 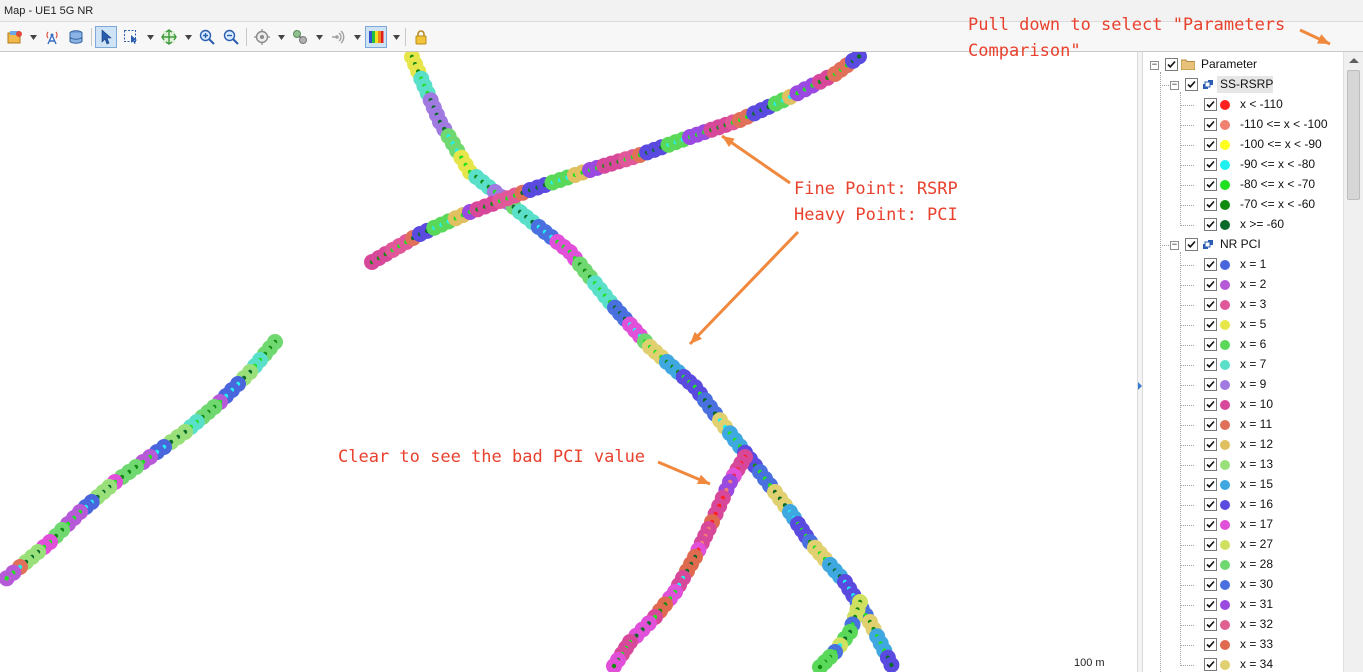 What do you see at coordinates (1243, 424) in the screenshot?
I see `legend-item-row: x = 11` at bounding box center [1243, 424].